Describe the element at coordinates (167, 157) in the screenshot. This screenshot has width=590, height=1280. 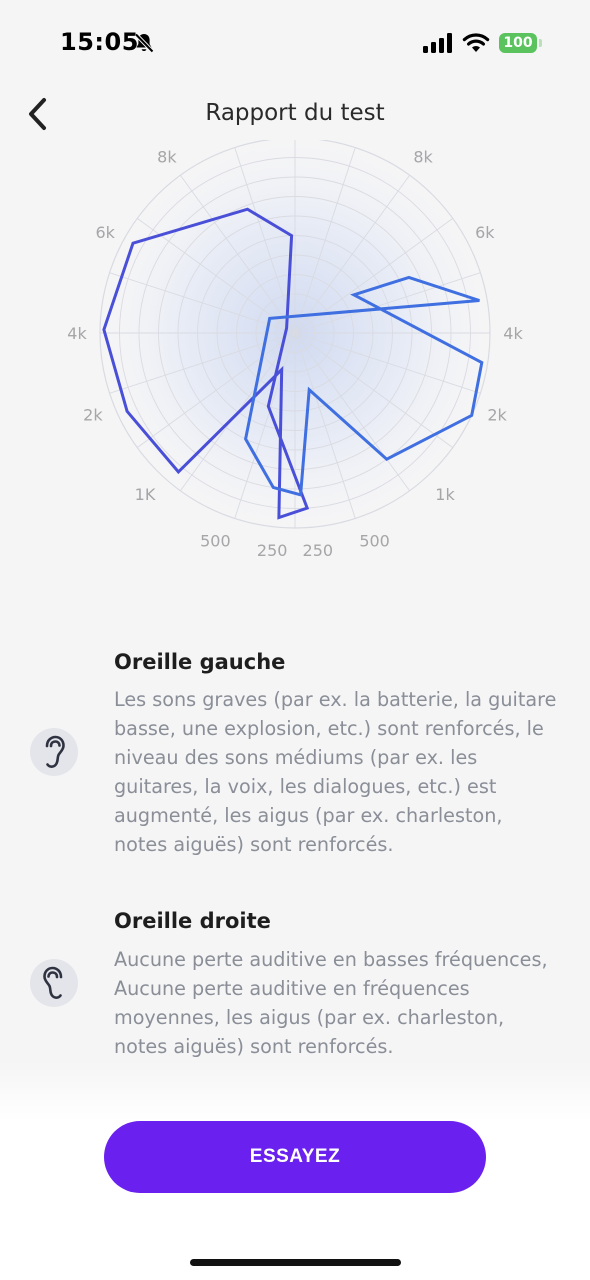
I see `radar-label-left: 8k` at that location.